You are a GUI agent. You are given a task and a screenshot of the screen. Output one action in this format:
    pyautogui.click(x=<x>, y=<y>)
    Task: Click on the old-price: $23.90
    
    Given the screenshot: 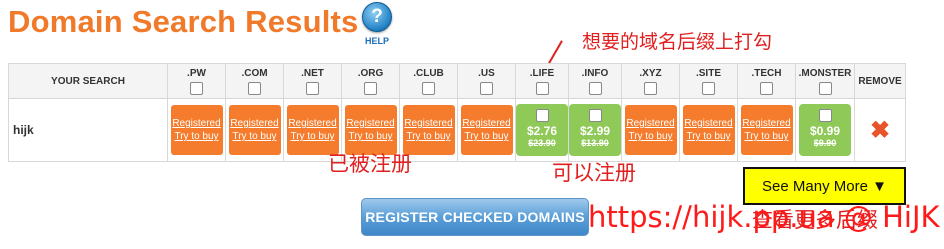 What is the action you would take?
    pyautogui.click(x=542, y=143)
    